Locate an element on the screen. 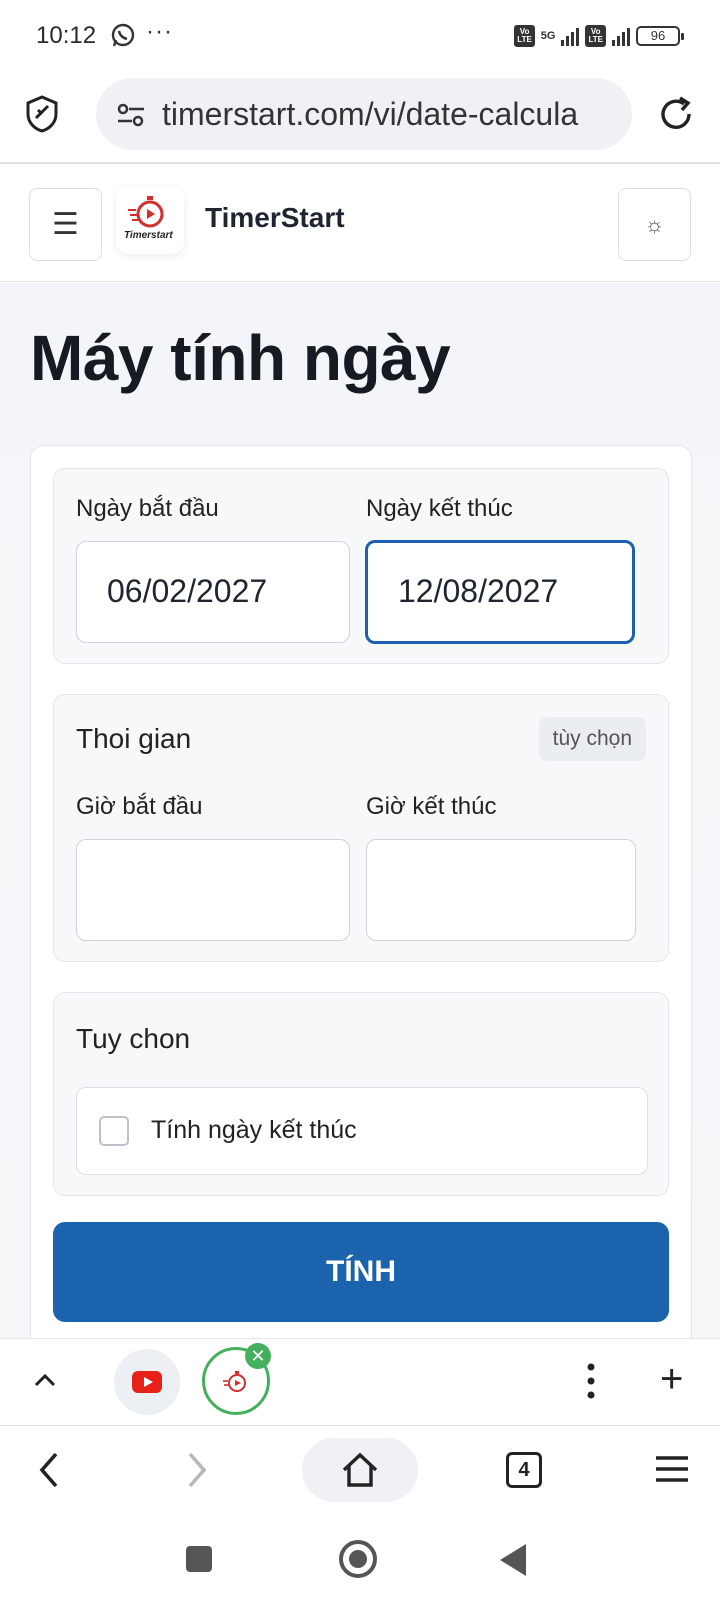 The width and height of the screenshot is (720, 1600). youtube-icon is located at coordinates (147, 1382).